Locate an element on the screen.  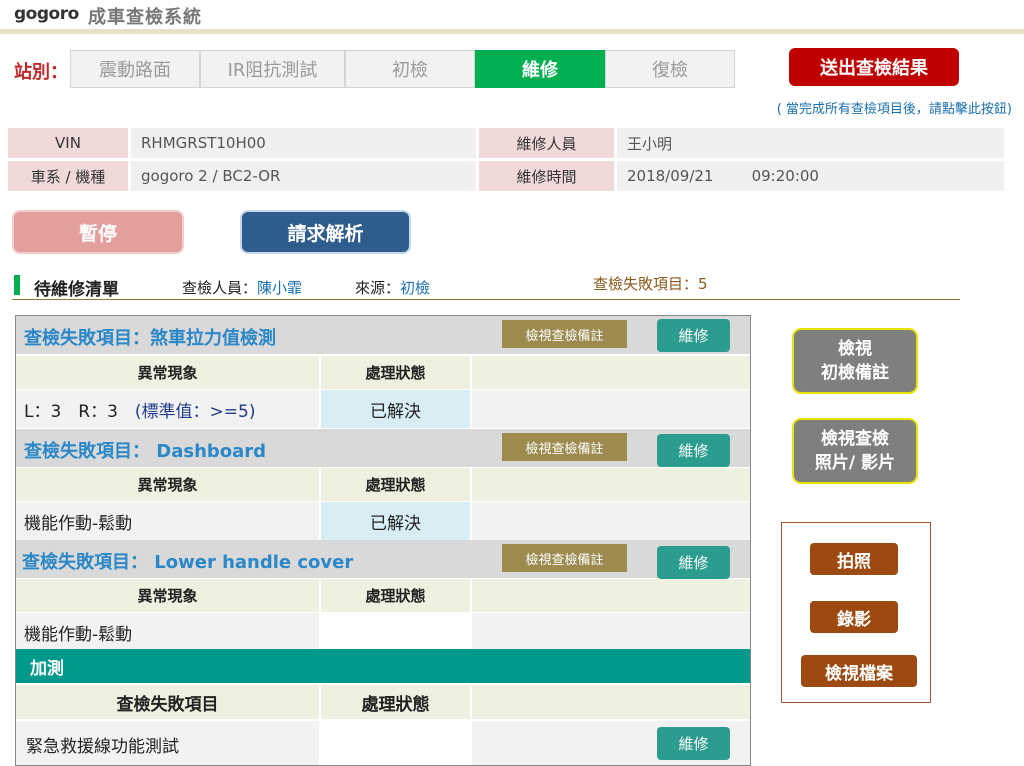
view-notes-line2: 初檢備註 is located at coordinates (855, 373).